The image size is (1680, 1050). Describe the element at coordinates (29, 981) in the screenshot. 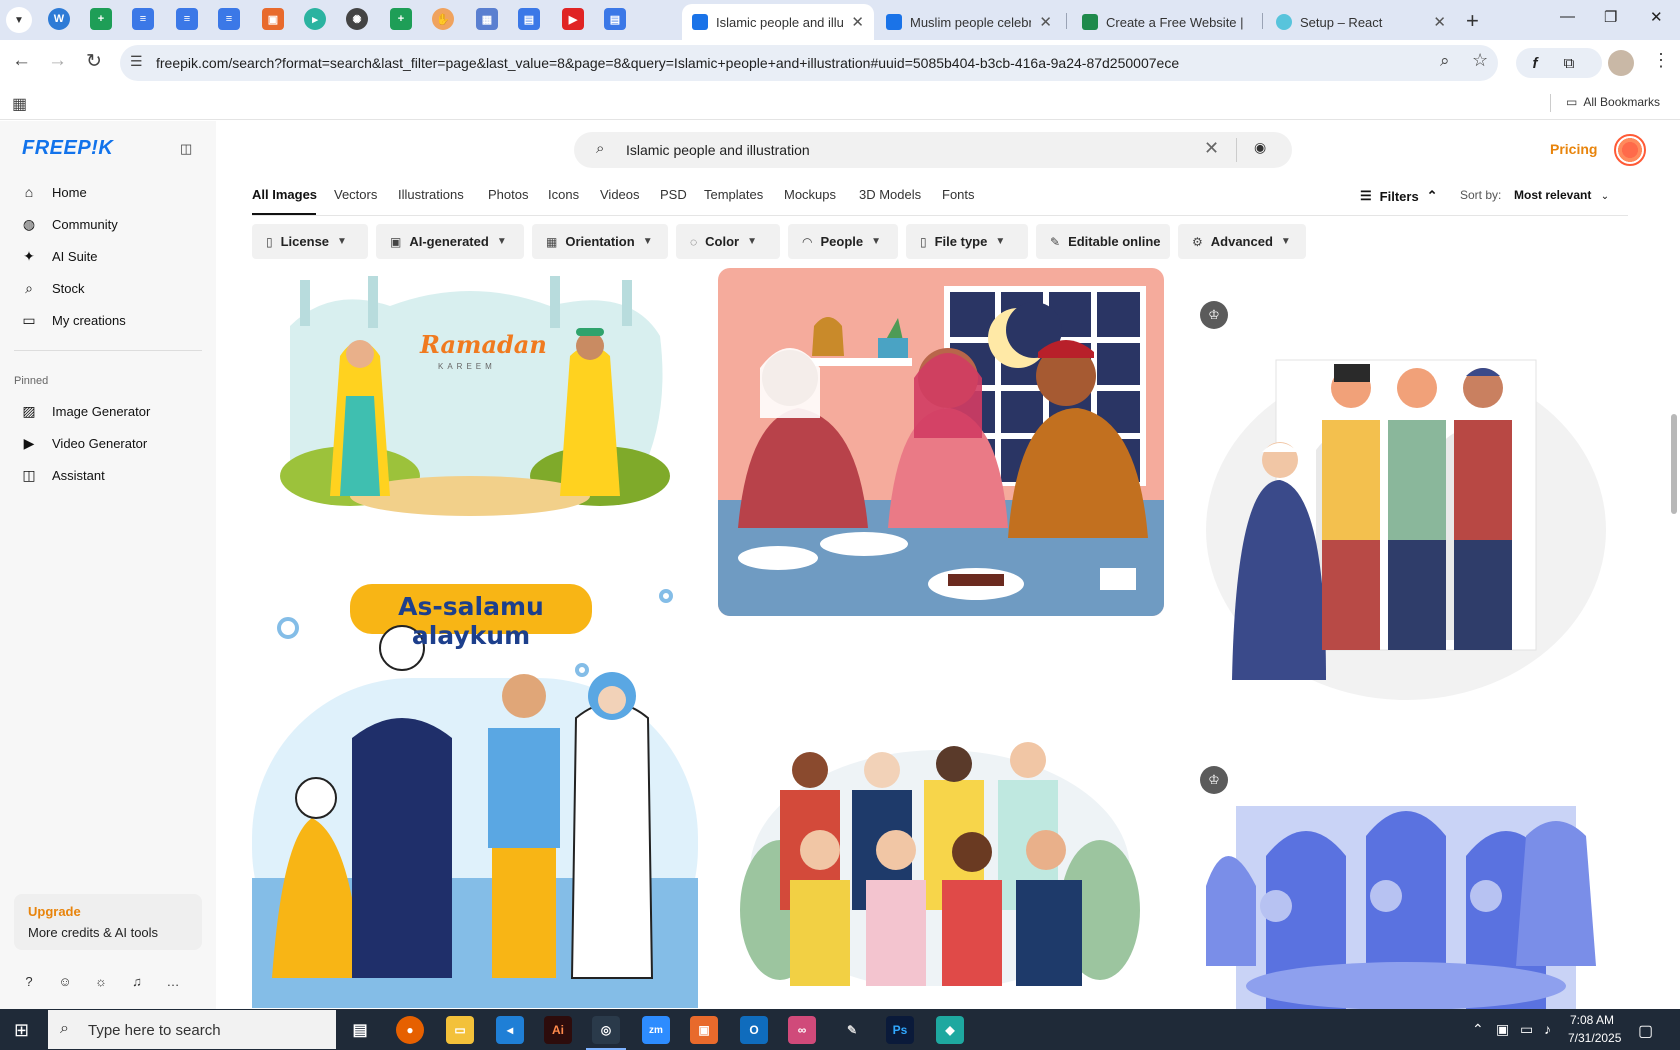

I see `help-icon: ?` at that location.